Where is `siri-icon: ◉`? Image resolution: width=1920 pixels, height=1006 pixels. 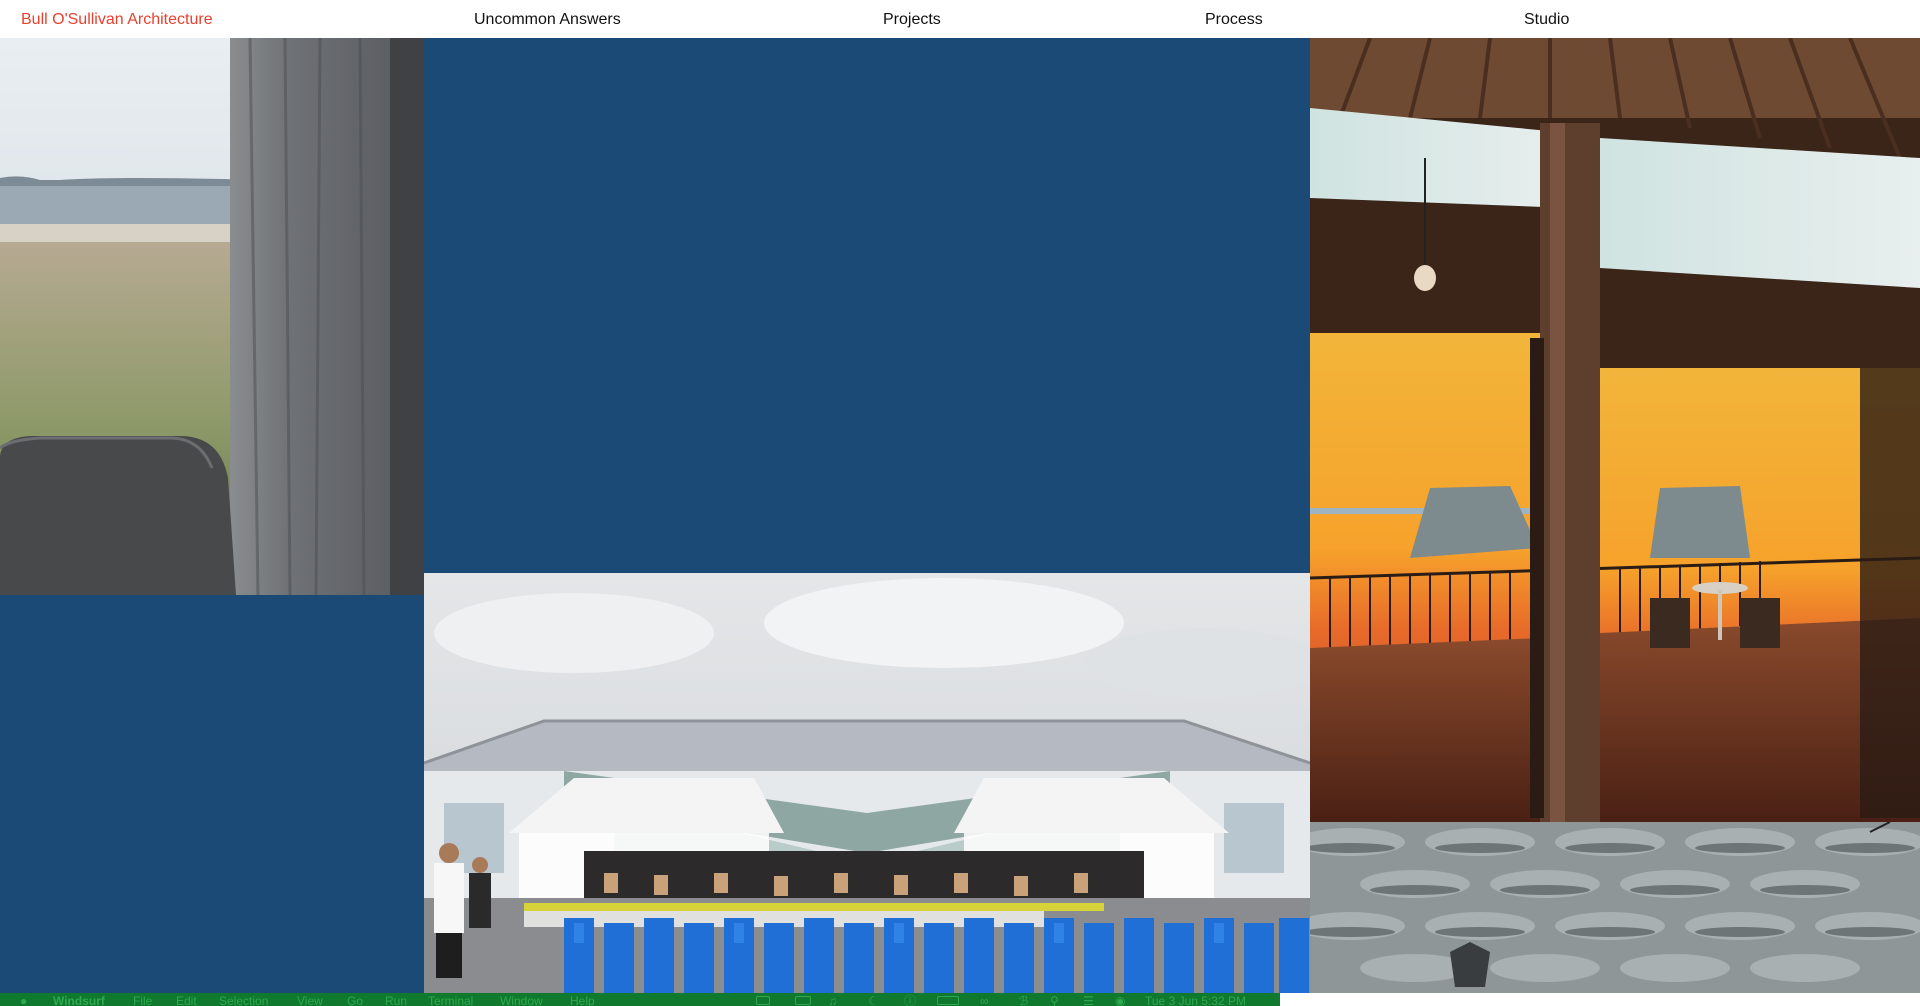 siri-icon: ◉ is located at coordinates (1120, 1000).